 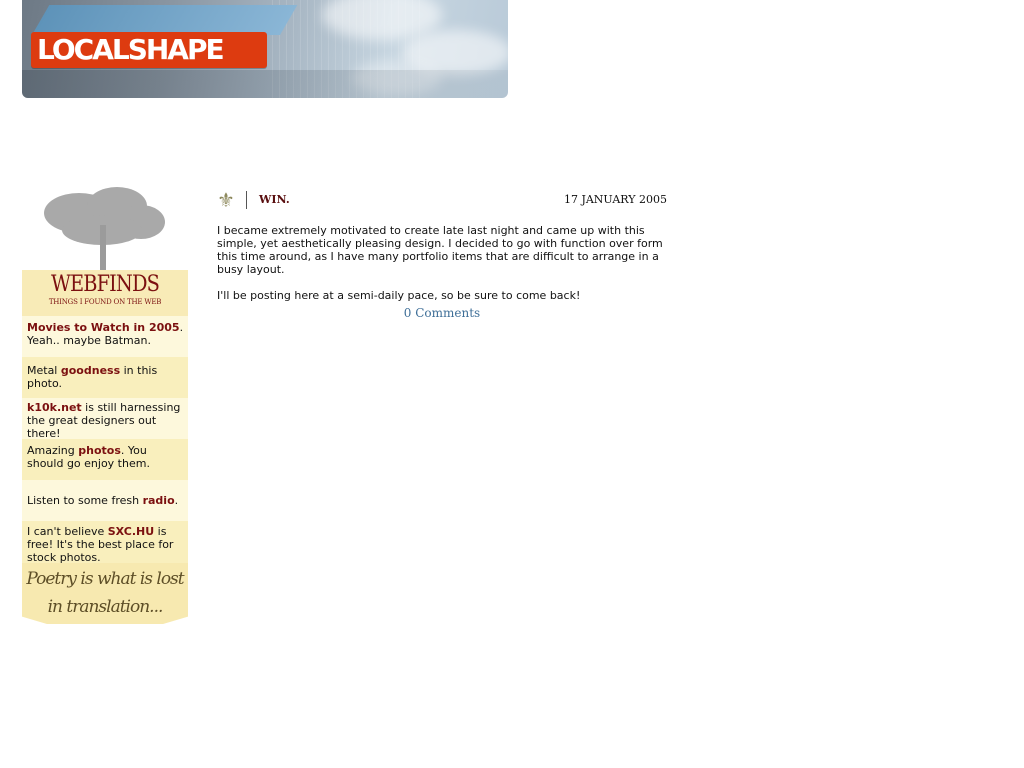 What do you see at coordinates (103, 247) in the screenshot?
I see `tree-trunk` at bounding box center [103, 247].